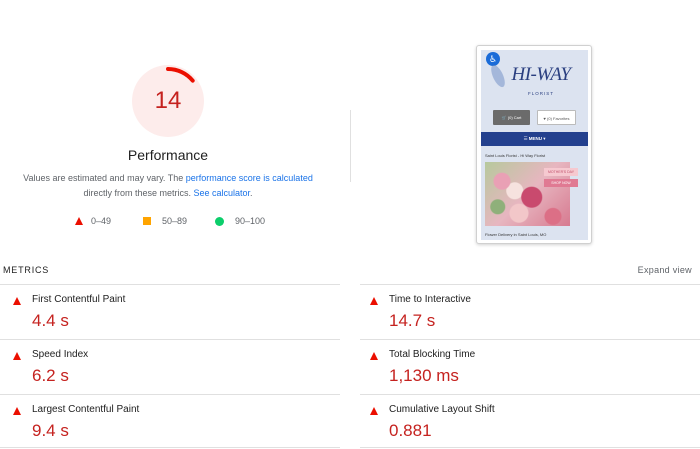 This screenshot has height=449, width=700. What do you see at coordinates (101, 221) in the screenshot?
I see `legend-range: 0–49` at bounding box center [101, 221].